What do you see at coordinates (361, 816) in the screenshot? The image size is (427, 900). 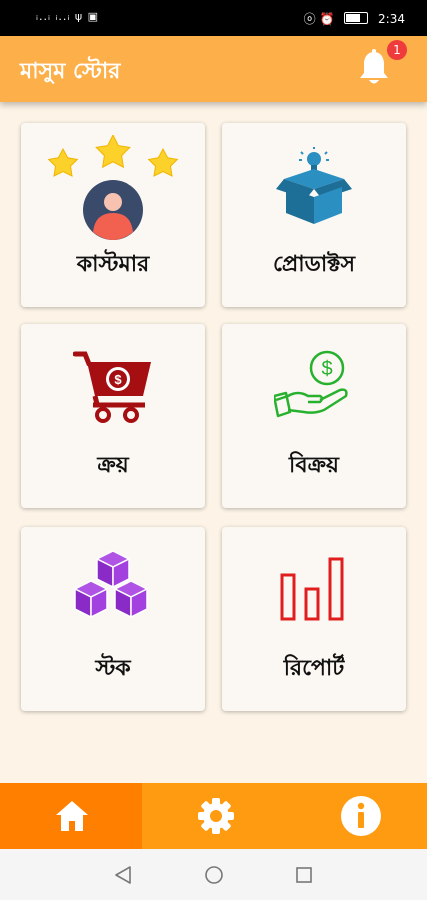 I see `info-icon` at bounding box center [361, 816].